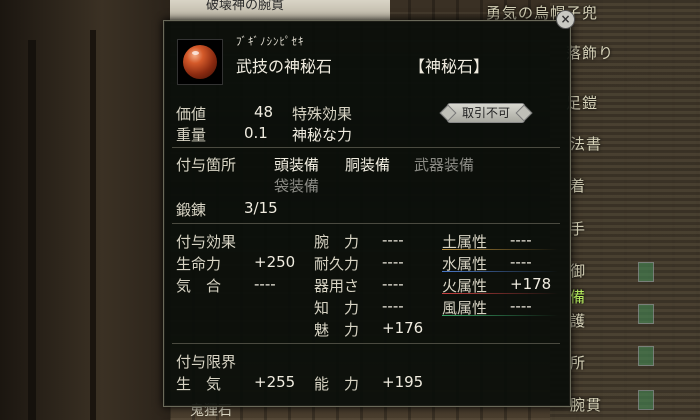  I want to click on weight-label: 重量, so click(191, 135).